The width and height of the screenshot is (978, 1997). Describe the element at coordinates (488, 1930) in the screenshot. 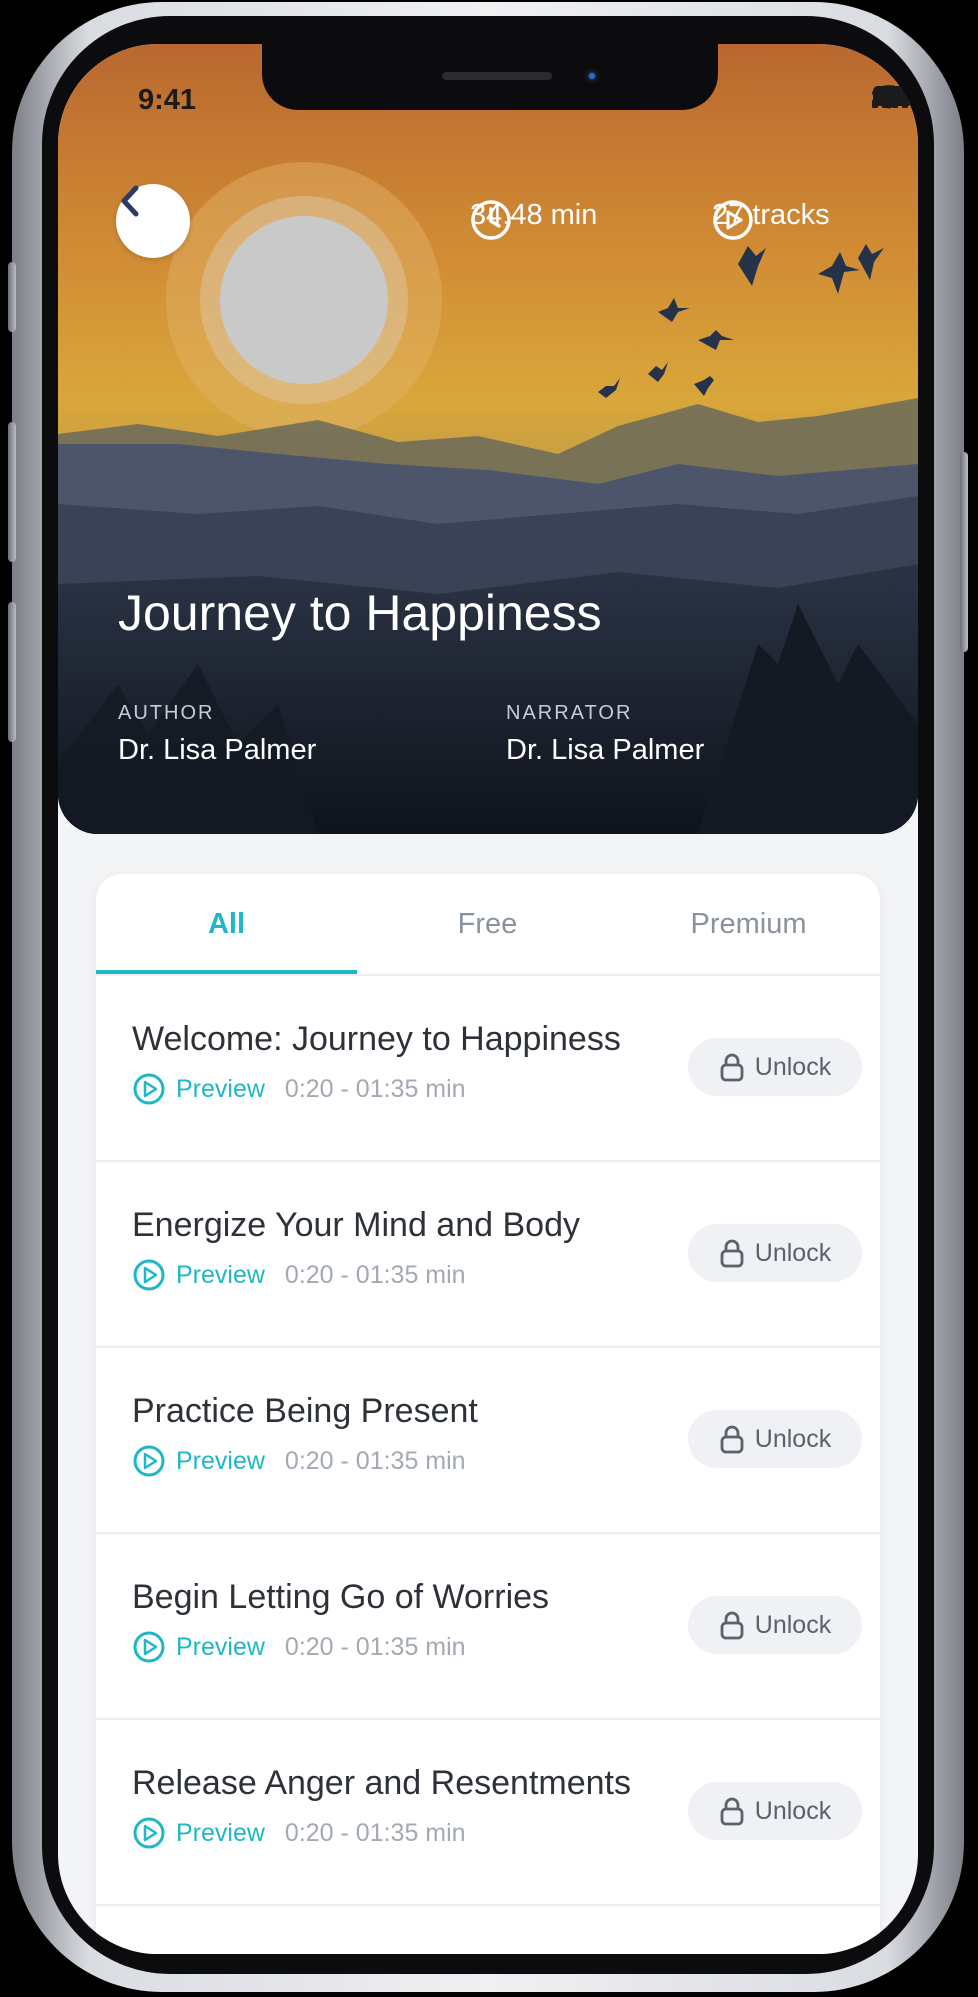

I see `track-row-partial` at that location.